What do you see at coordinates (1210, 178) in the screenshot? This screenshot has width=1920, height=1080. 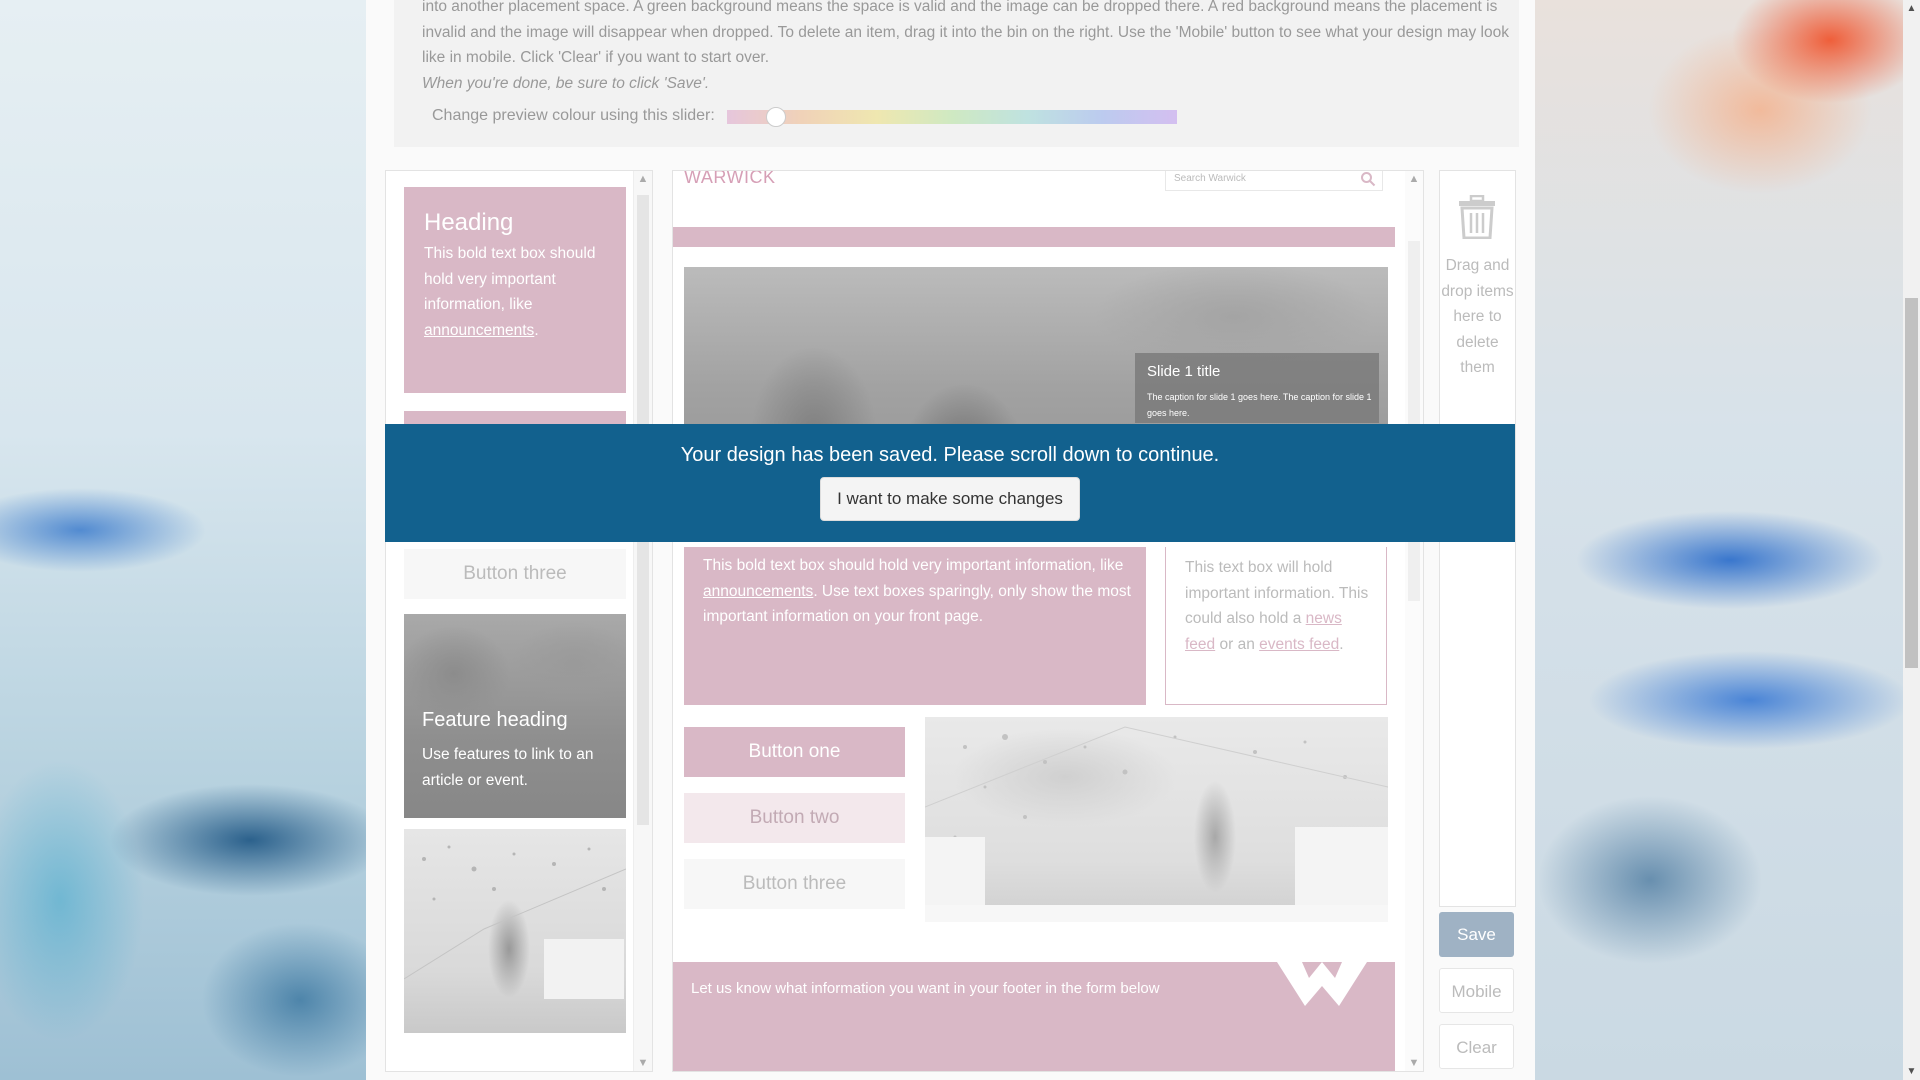 I see `search-placeholder: Search Warwick` at bounding box center [1210, 178].